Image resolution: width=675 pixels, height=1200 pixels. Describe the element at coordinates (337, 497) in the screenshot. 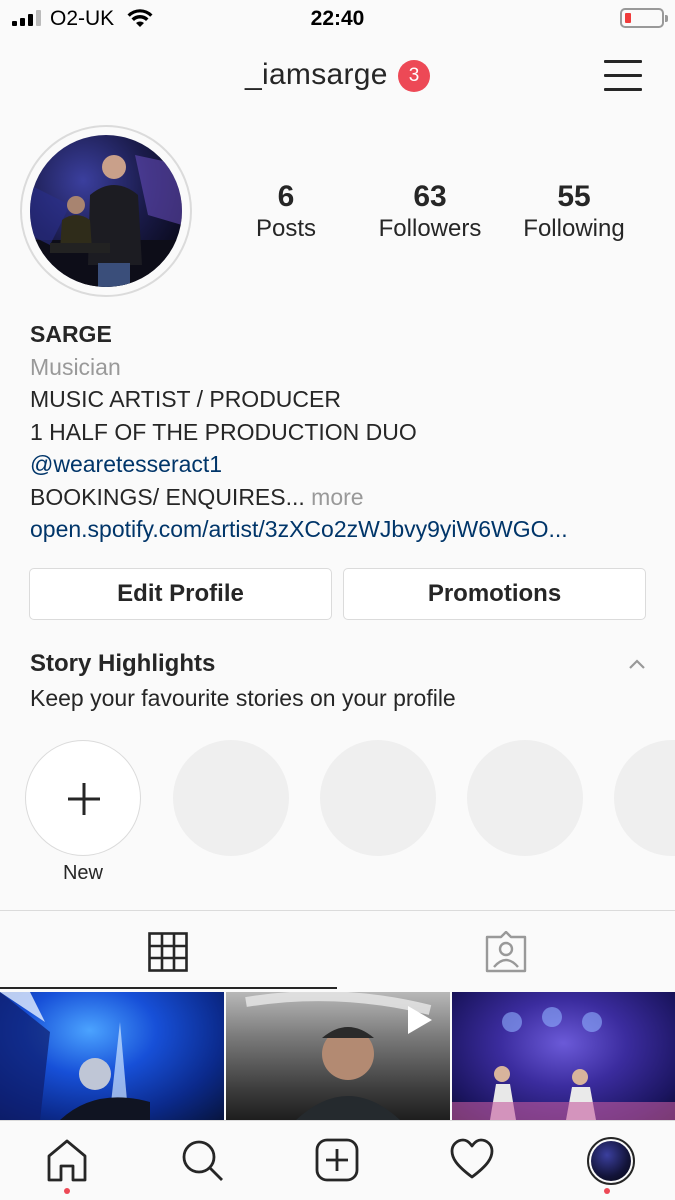

I see `more-link: more` at that location.